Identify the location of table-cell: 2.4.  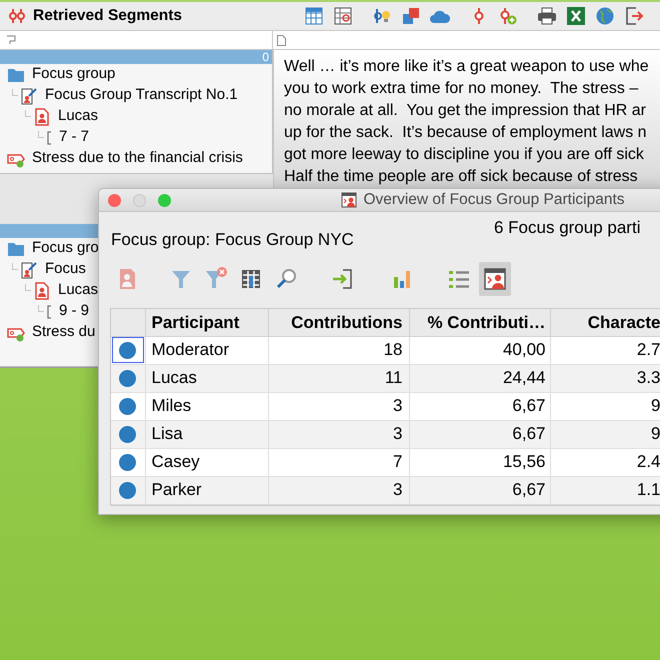
(605, 462).